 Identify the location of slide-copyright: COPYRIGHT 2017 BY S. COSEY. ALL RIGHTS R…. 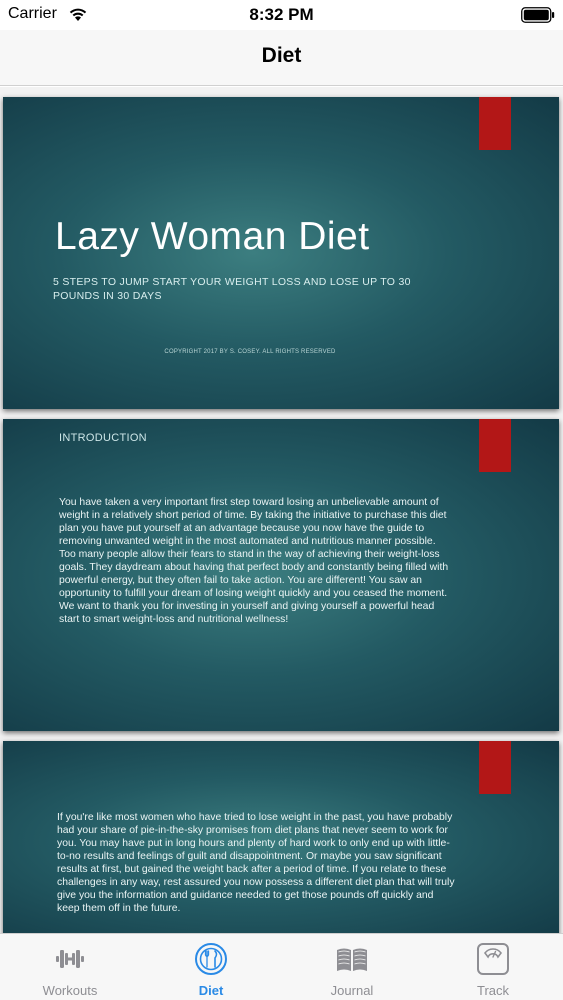
(250, 352).